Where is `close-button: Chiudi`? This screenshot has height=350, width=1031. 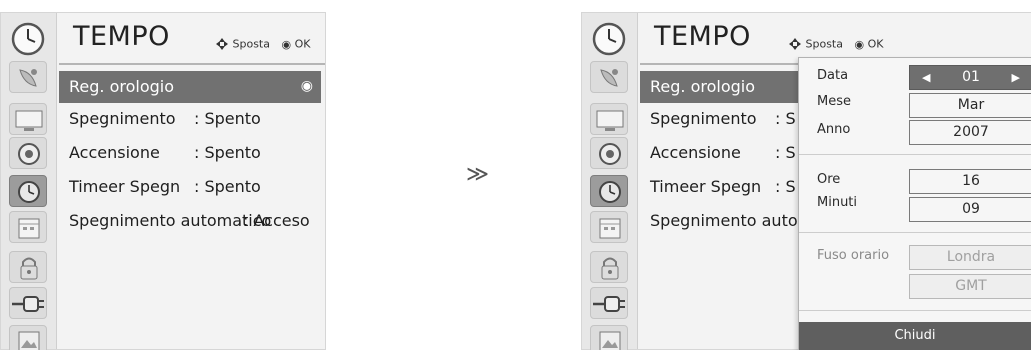
close-button: Chiudi is located at coordinates (915, 336).